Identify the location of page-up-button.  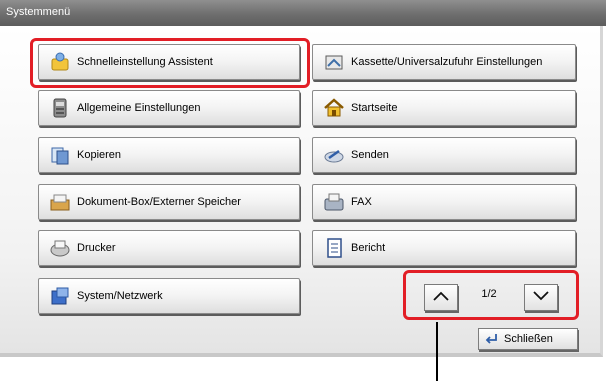
(441, 297).